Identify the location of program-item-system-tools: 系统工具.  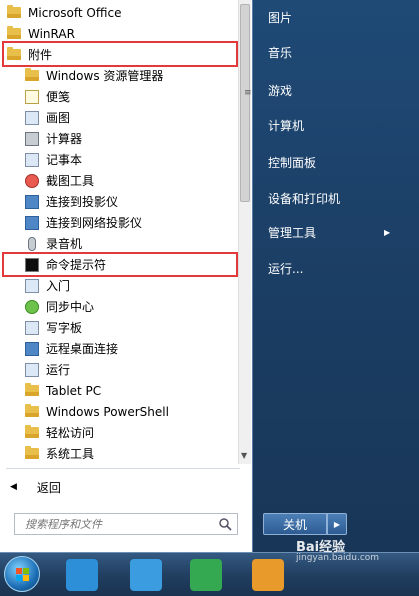
(118, 453).